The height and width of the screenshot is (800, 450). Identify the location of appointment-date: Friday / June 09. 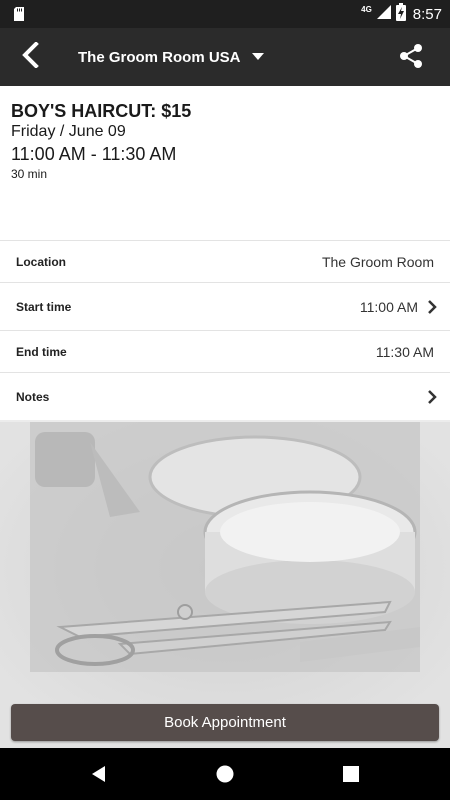
(68, 131).